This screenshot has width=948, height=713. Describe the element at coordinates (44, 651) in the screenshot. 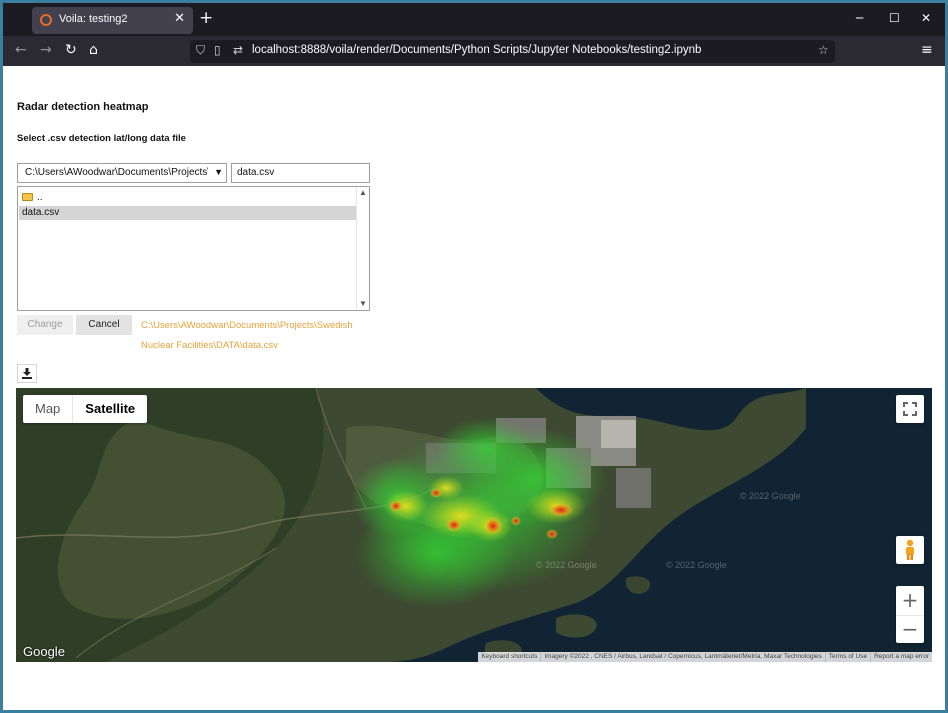

I see `google-logo: Google` at that location.